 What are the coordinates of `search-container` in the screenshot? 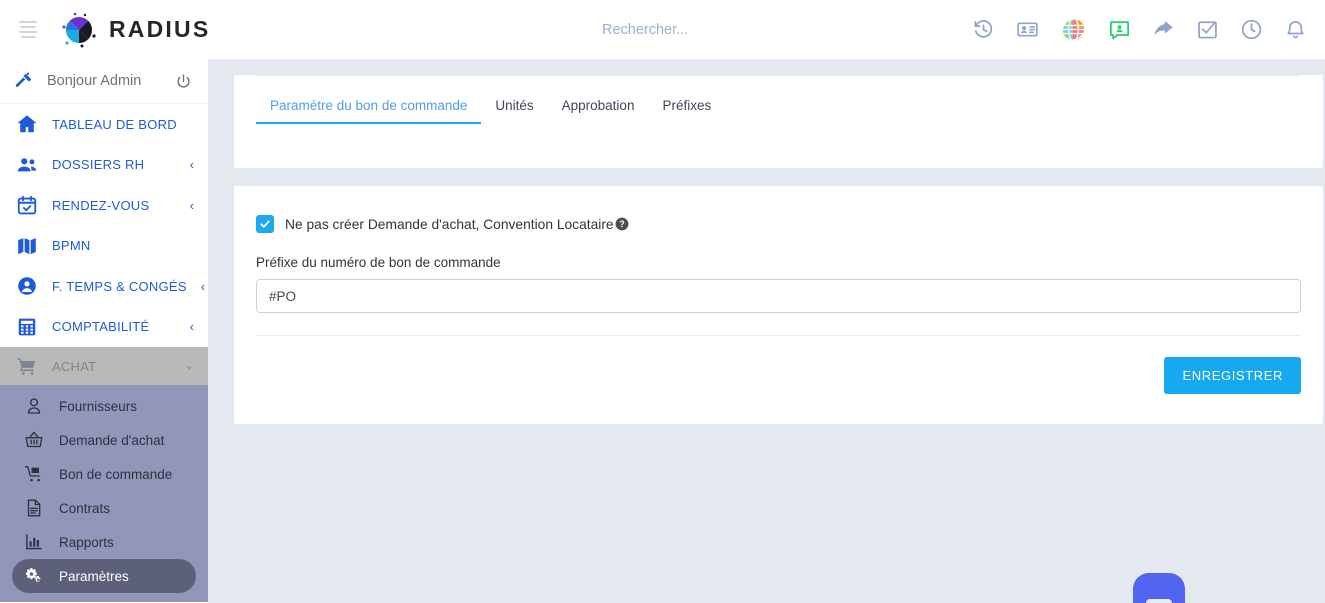 It's located at (685, 29).